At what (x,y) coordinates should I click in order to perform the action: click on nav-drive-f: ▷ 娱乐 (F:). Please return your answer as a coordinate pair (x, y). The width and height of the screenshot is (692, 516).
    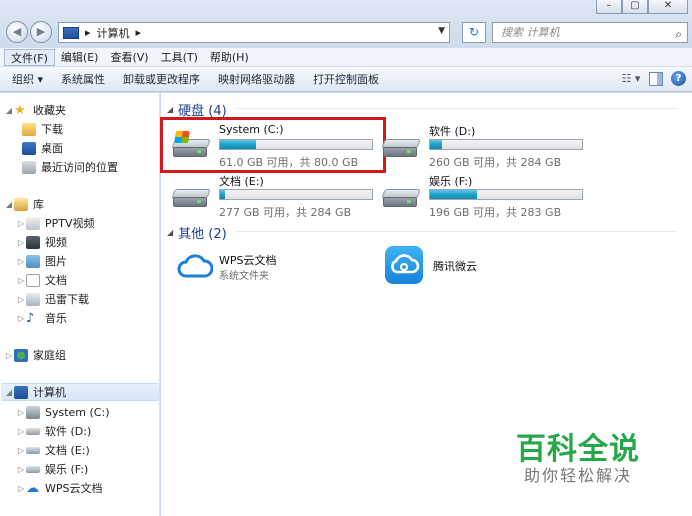
    Looking at the image, I should click on (52, 469).